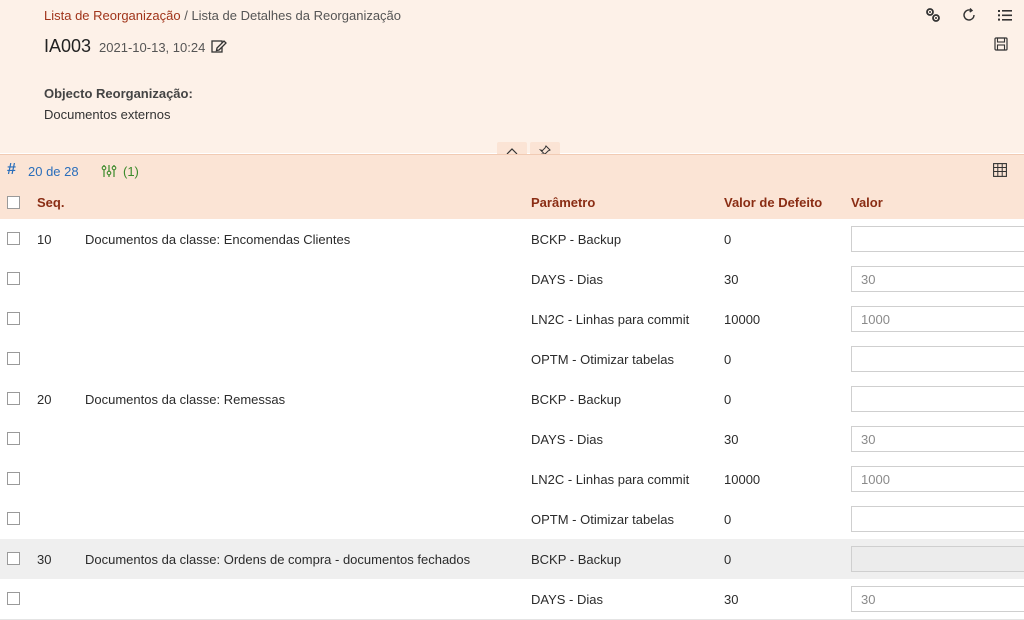 The image size is (1024, 620). I want to click on header-actions, so click(969, 15).